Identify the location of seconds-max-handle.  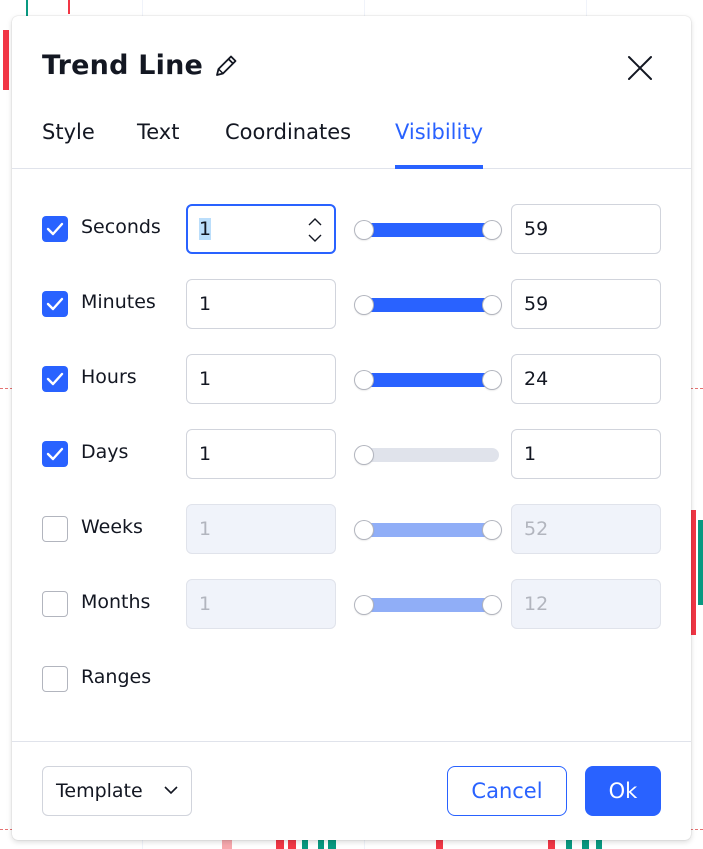
(492, 230).